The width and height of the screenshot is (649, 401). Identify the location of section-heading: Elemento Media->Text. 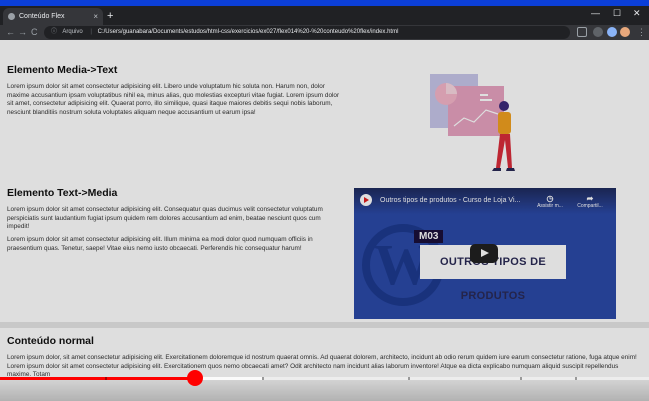
(62, 70).